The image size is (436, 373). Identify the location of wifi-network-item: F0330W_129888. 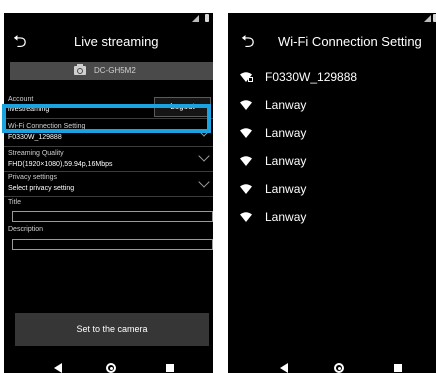
(332, 77).